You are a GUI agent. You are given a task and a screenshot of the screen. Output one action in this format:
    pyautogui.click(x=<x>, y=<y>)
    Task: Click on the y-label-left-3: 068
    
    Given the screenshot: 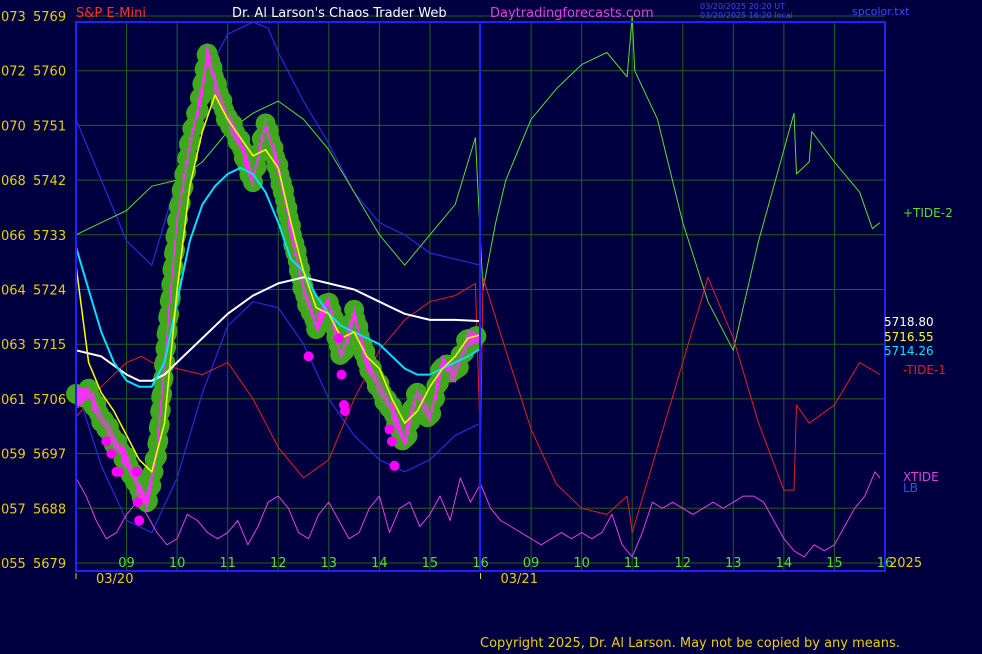 What is the action you would take?
    pyautogui.click(x=13, y=181)
    